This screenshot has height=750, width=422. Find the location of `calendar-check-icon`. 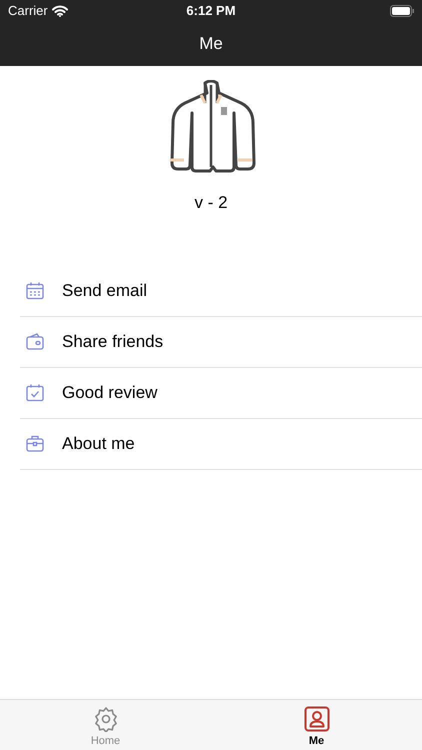

calendar-check-icon is located at coordinates (35, 392).